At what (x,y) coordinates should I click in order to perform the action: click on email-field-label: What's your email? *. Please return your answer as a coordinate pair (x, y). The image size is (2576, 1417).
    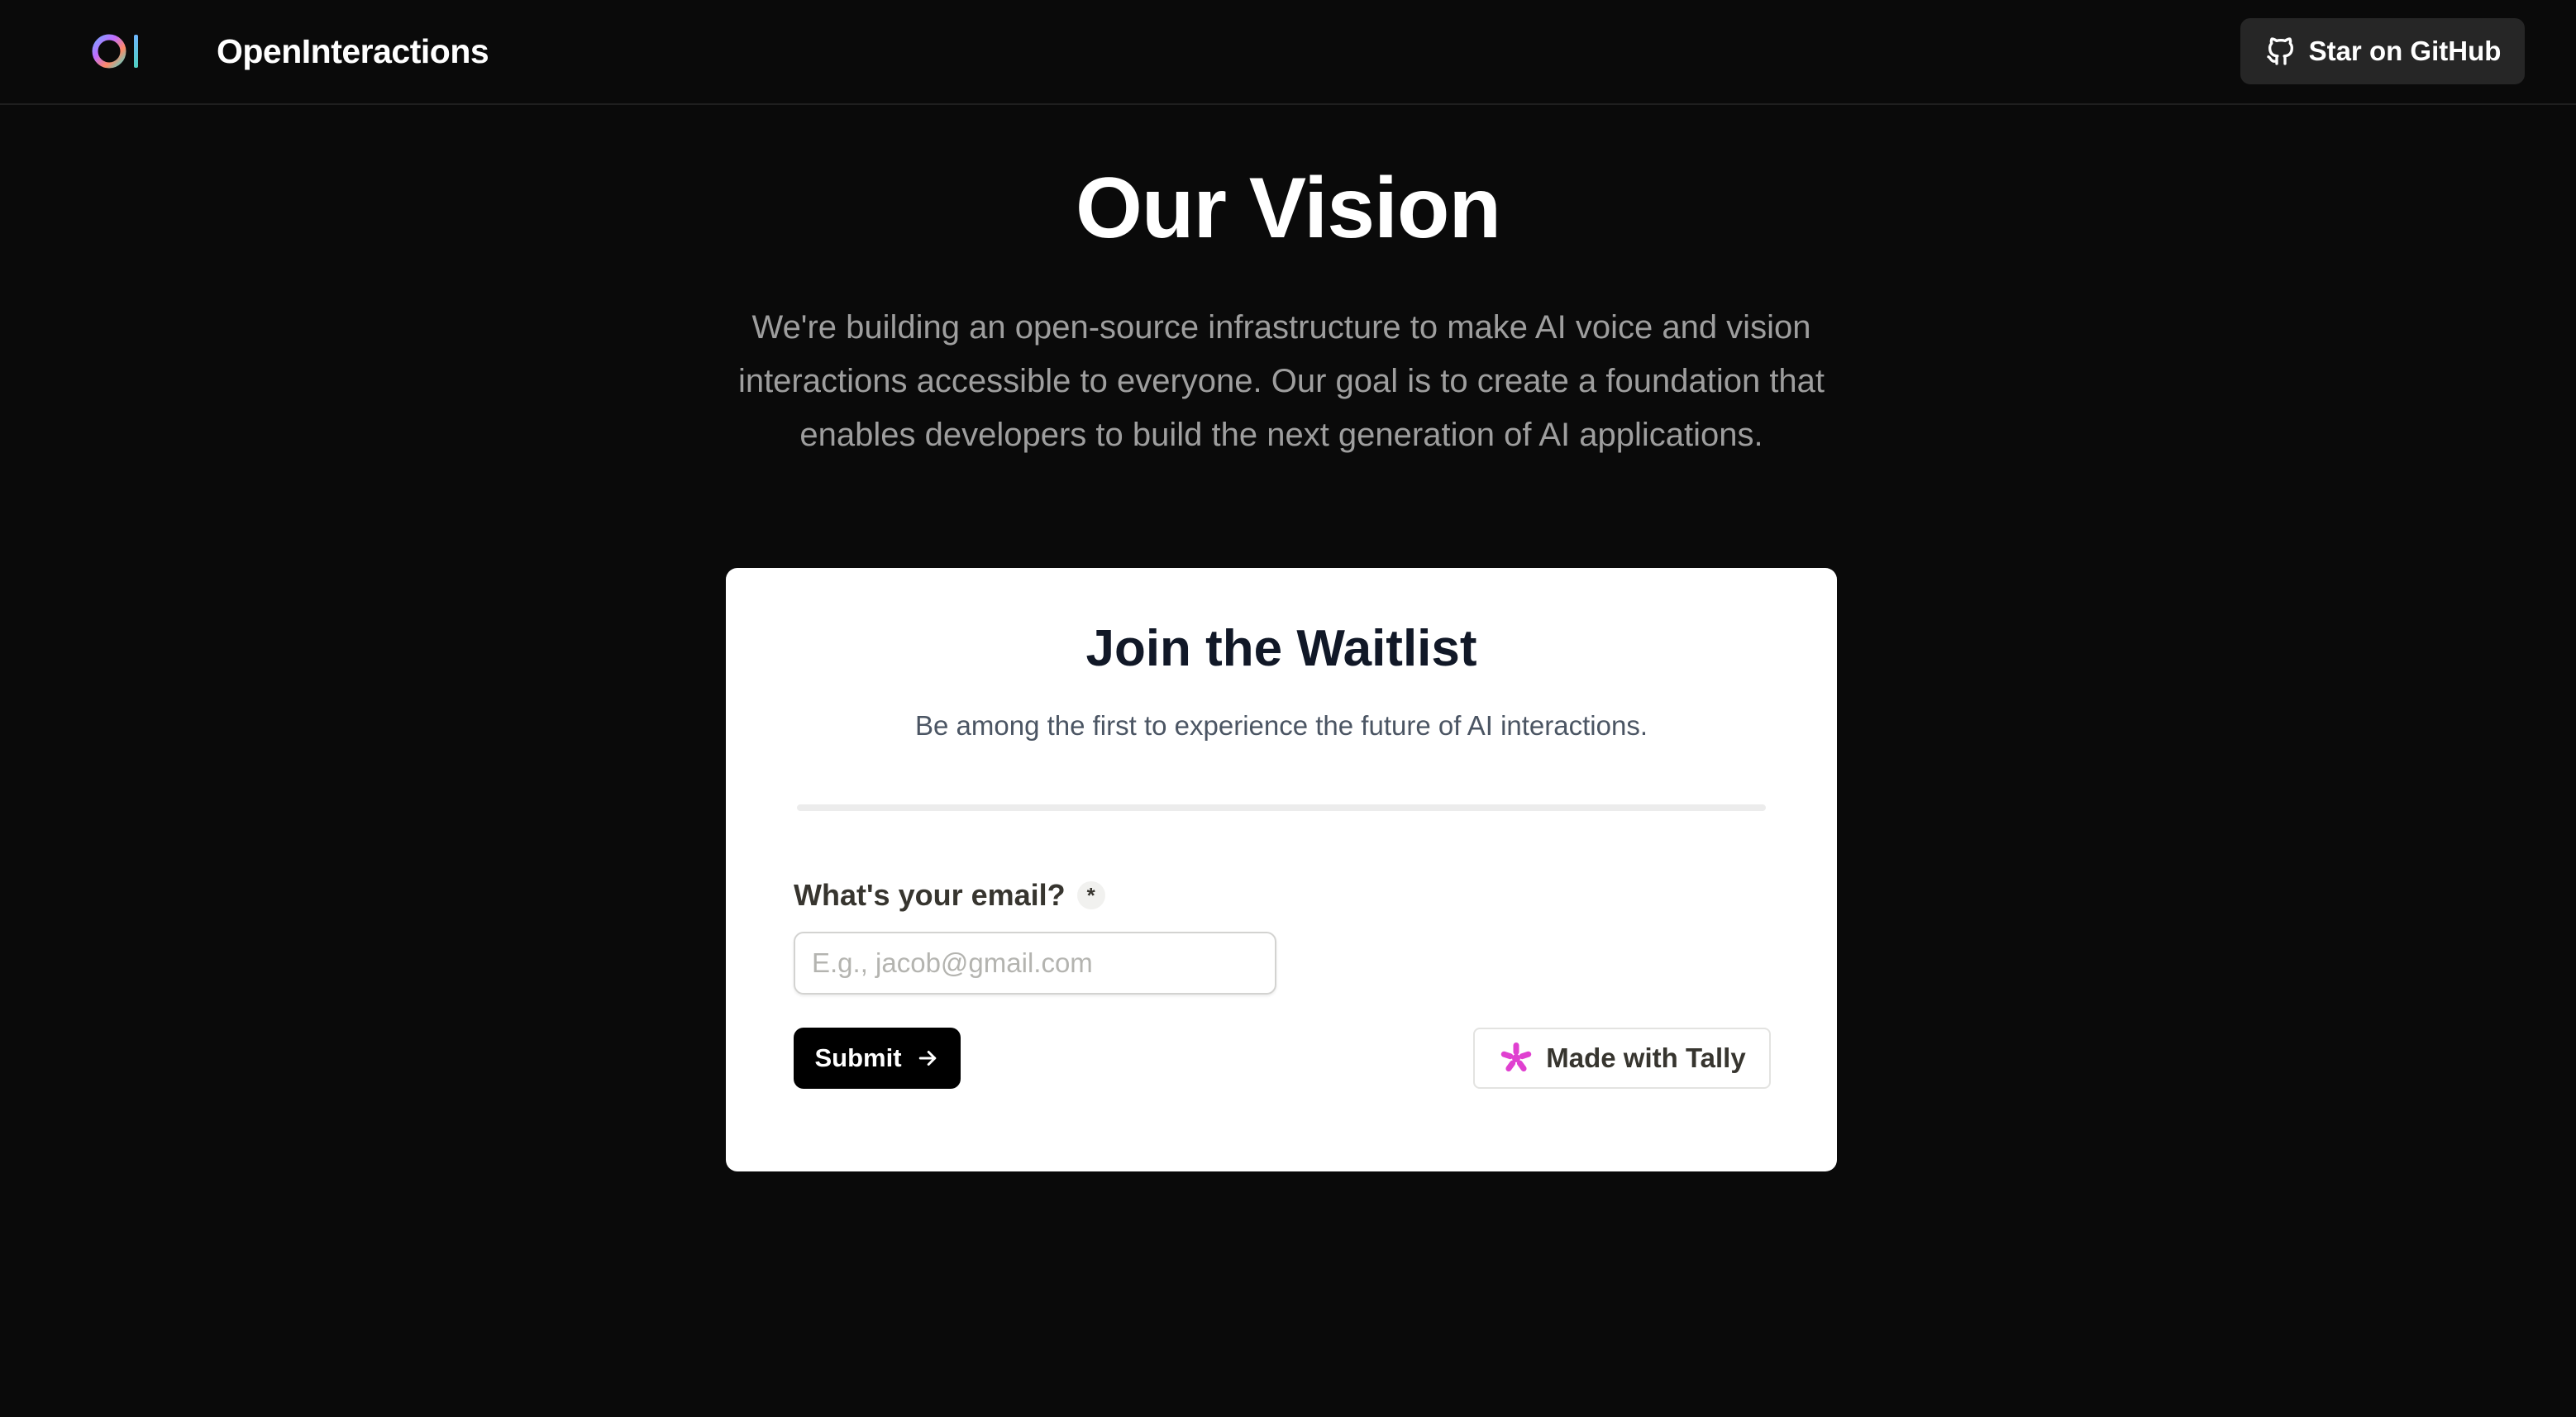
    Looking at the image, I should click on (949, 895).